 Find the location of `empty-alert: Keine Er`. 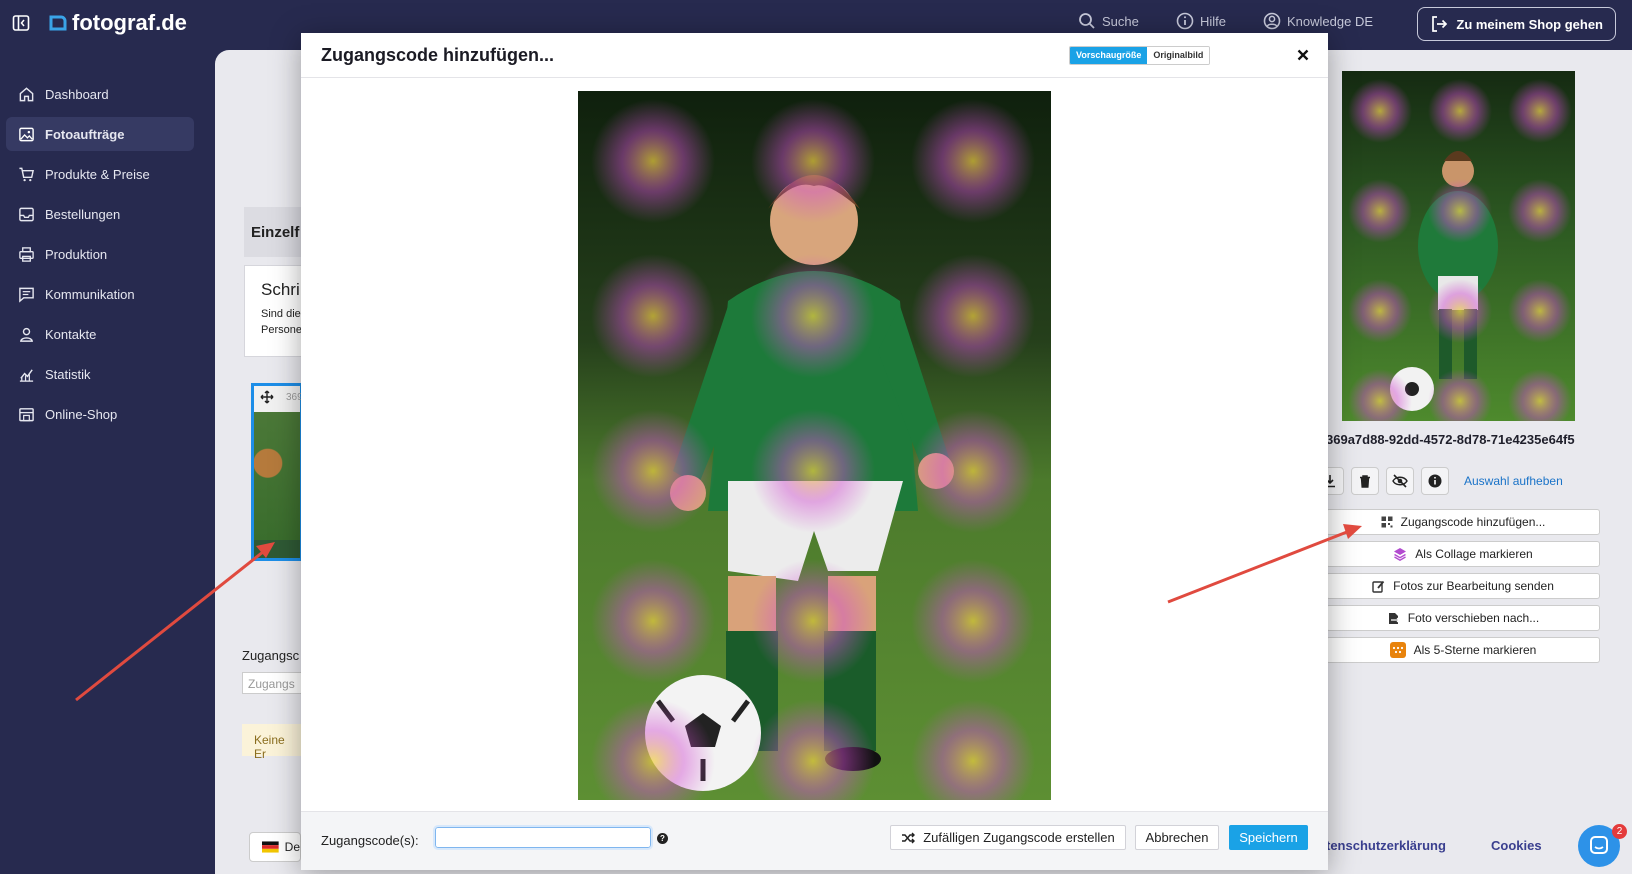

empty-alert: Keine Er is located at coordinates (272, 742).